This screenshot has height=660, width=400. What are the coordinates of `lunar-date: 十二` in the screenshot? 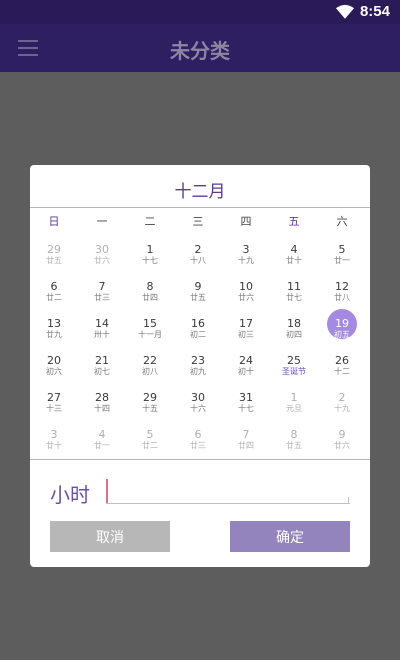 It's located at (342, 371).